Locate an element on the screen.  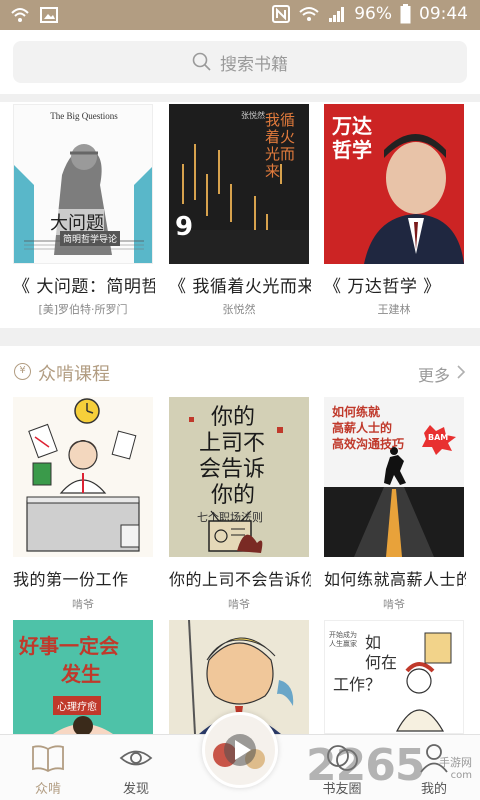
chevron-right-icon is located at coordinates (461, 372).